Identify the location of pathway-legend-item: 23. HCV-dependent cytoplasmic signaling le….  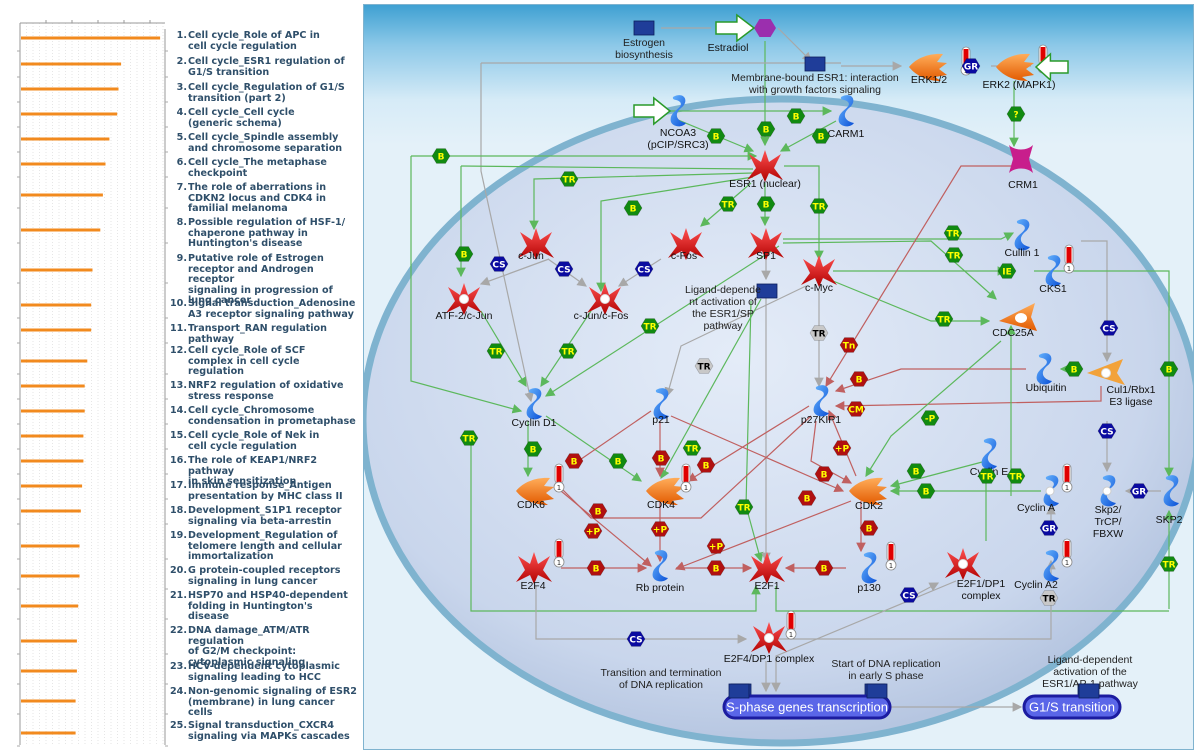
(265, 672).